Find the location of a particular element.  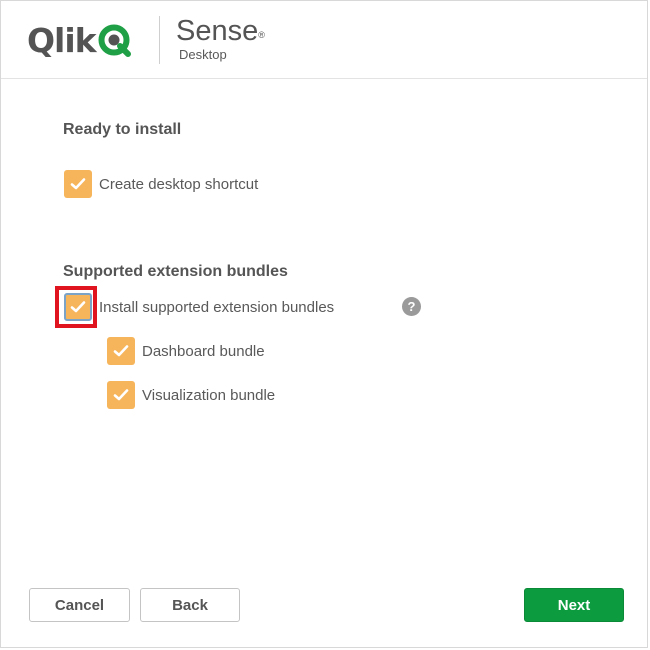

install-bundles-label: Install supported extension bundles is located at coordinates (217, 307).